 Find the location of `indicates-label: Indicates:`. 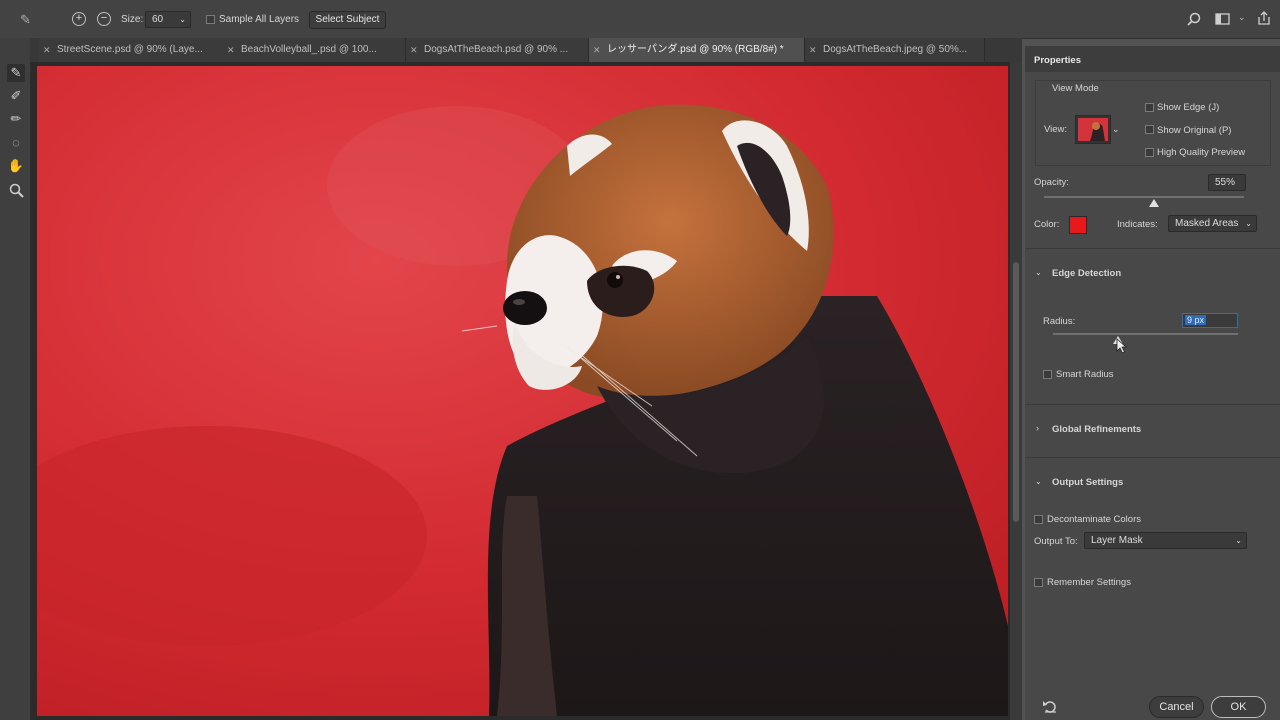

indicates-label: Indicates: is located at coordinates (1137, 224).